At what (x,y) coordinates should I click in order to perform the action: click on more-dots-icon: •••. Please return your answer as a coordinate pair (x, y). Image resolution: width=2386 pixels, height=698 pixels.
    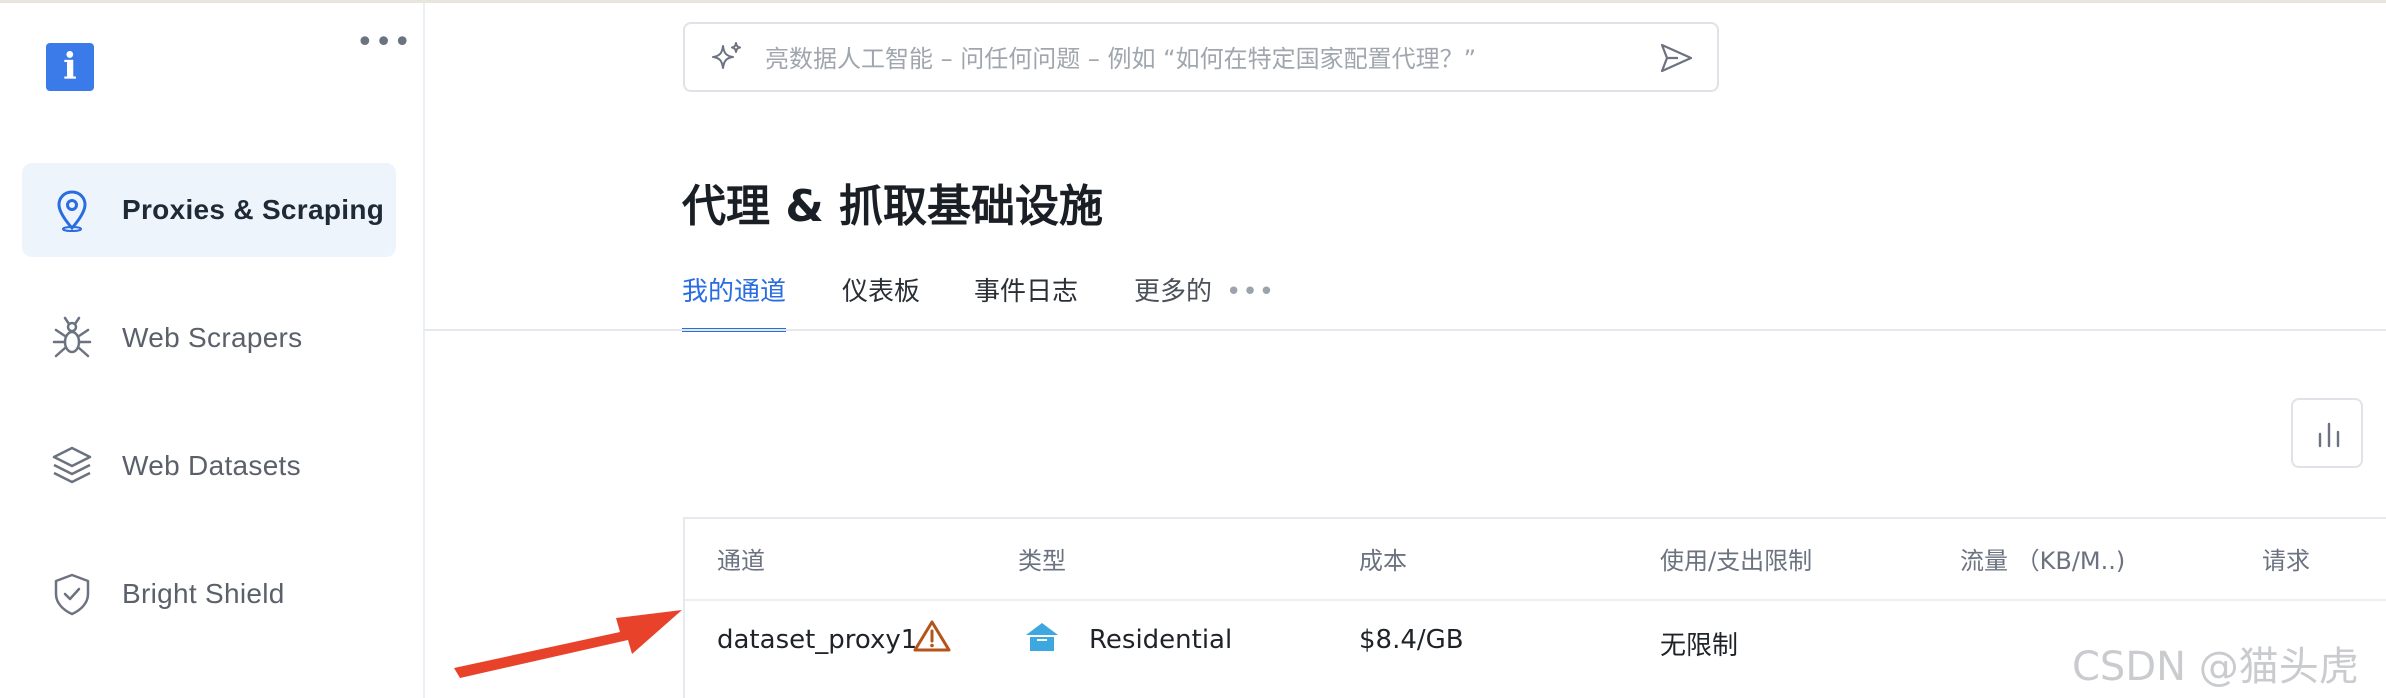
    Looking at the image, I should click on (1251, 292).